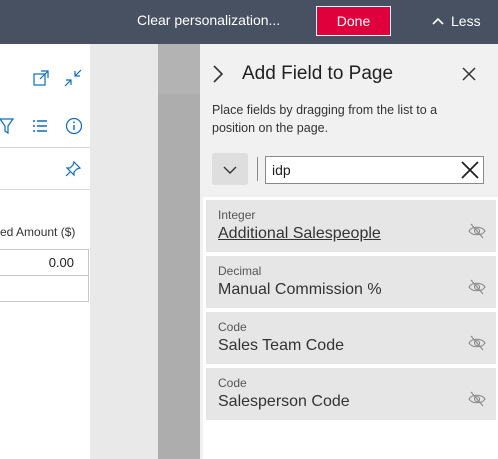 This screenshot has height=459, width=498. I want to click on filter-icon, so click(7, 126).